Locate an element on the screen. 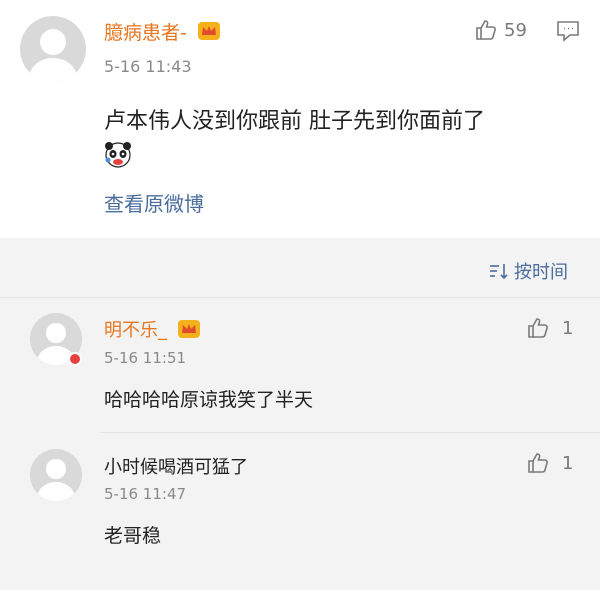 The width and height of the screenshot is (600, 590). verified-badge-icon is located at coordinates (75, 359).